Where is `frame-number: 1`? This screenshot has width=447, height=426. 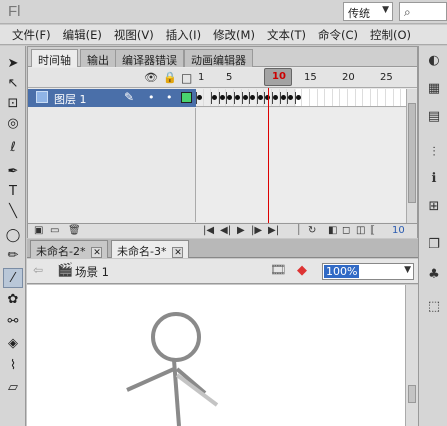 frame-number: 1 is located at coordinates (201, 77).